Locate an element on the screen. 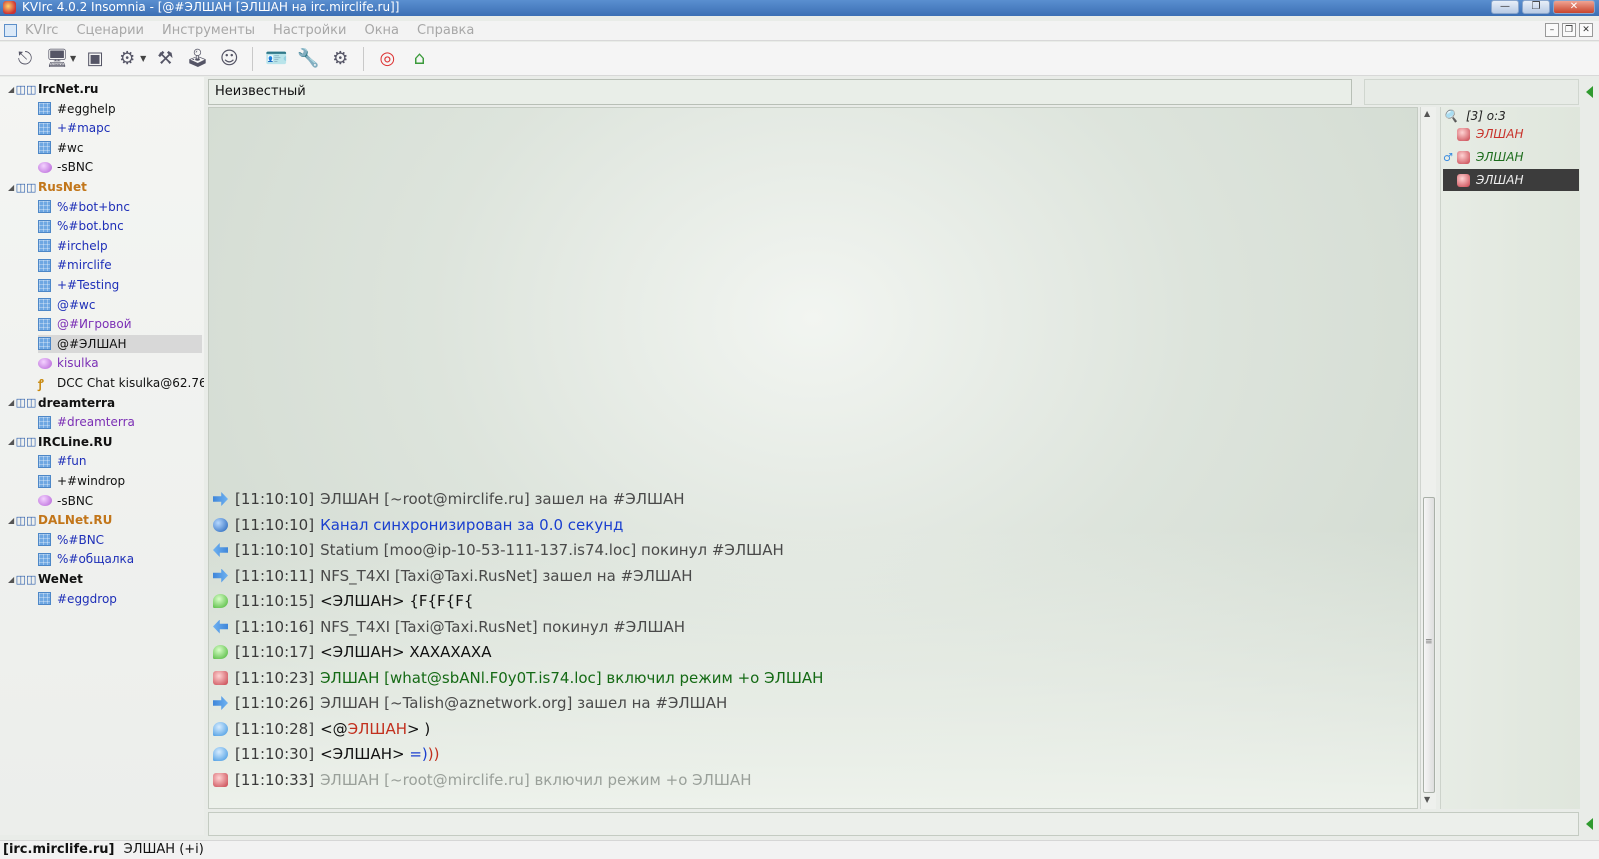 This screenshot has height=859, width=1599. tree-item: #irchelp is located at coordinates (73, 246).